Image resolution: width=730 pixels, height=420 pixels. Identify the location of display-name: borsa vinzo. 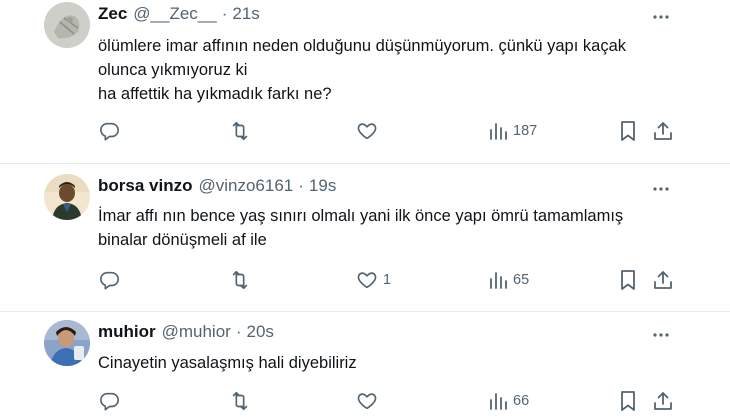
(145, 186).